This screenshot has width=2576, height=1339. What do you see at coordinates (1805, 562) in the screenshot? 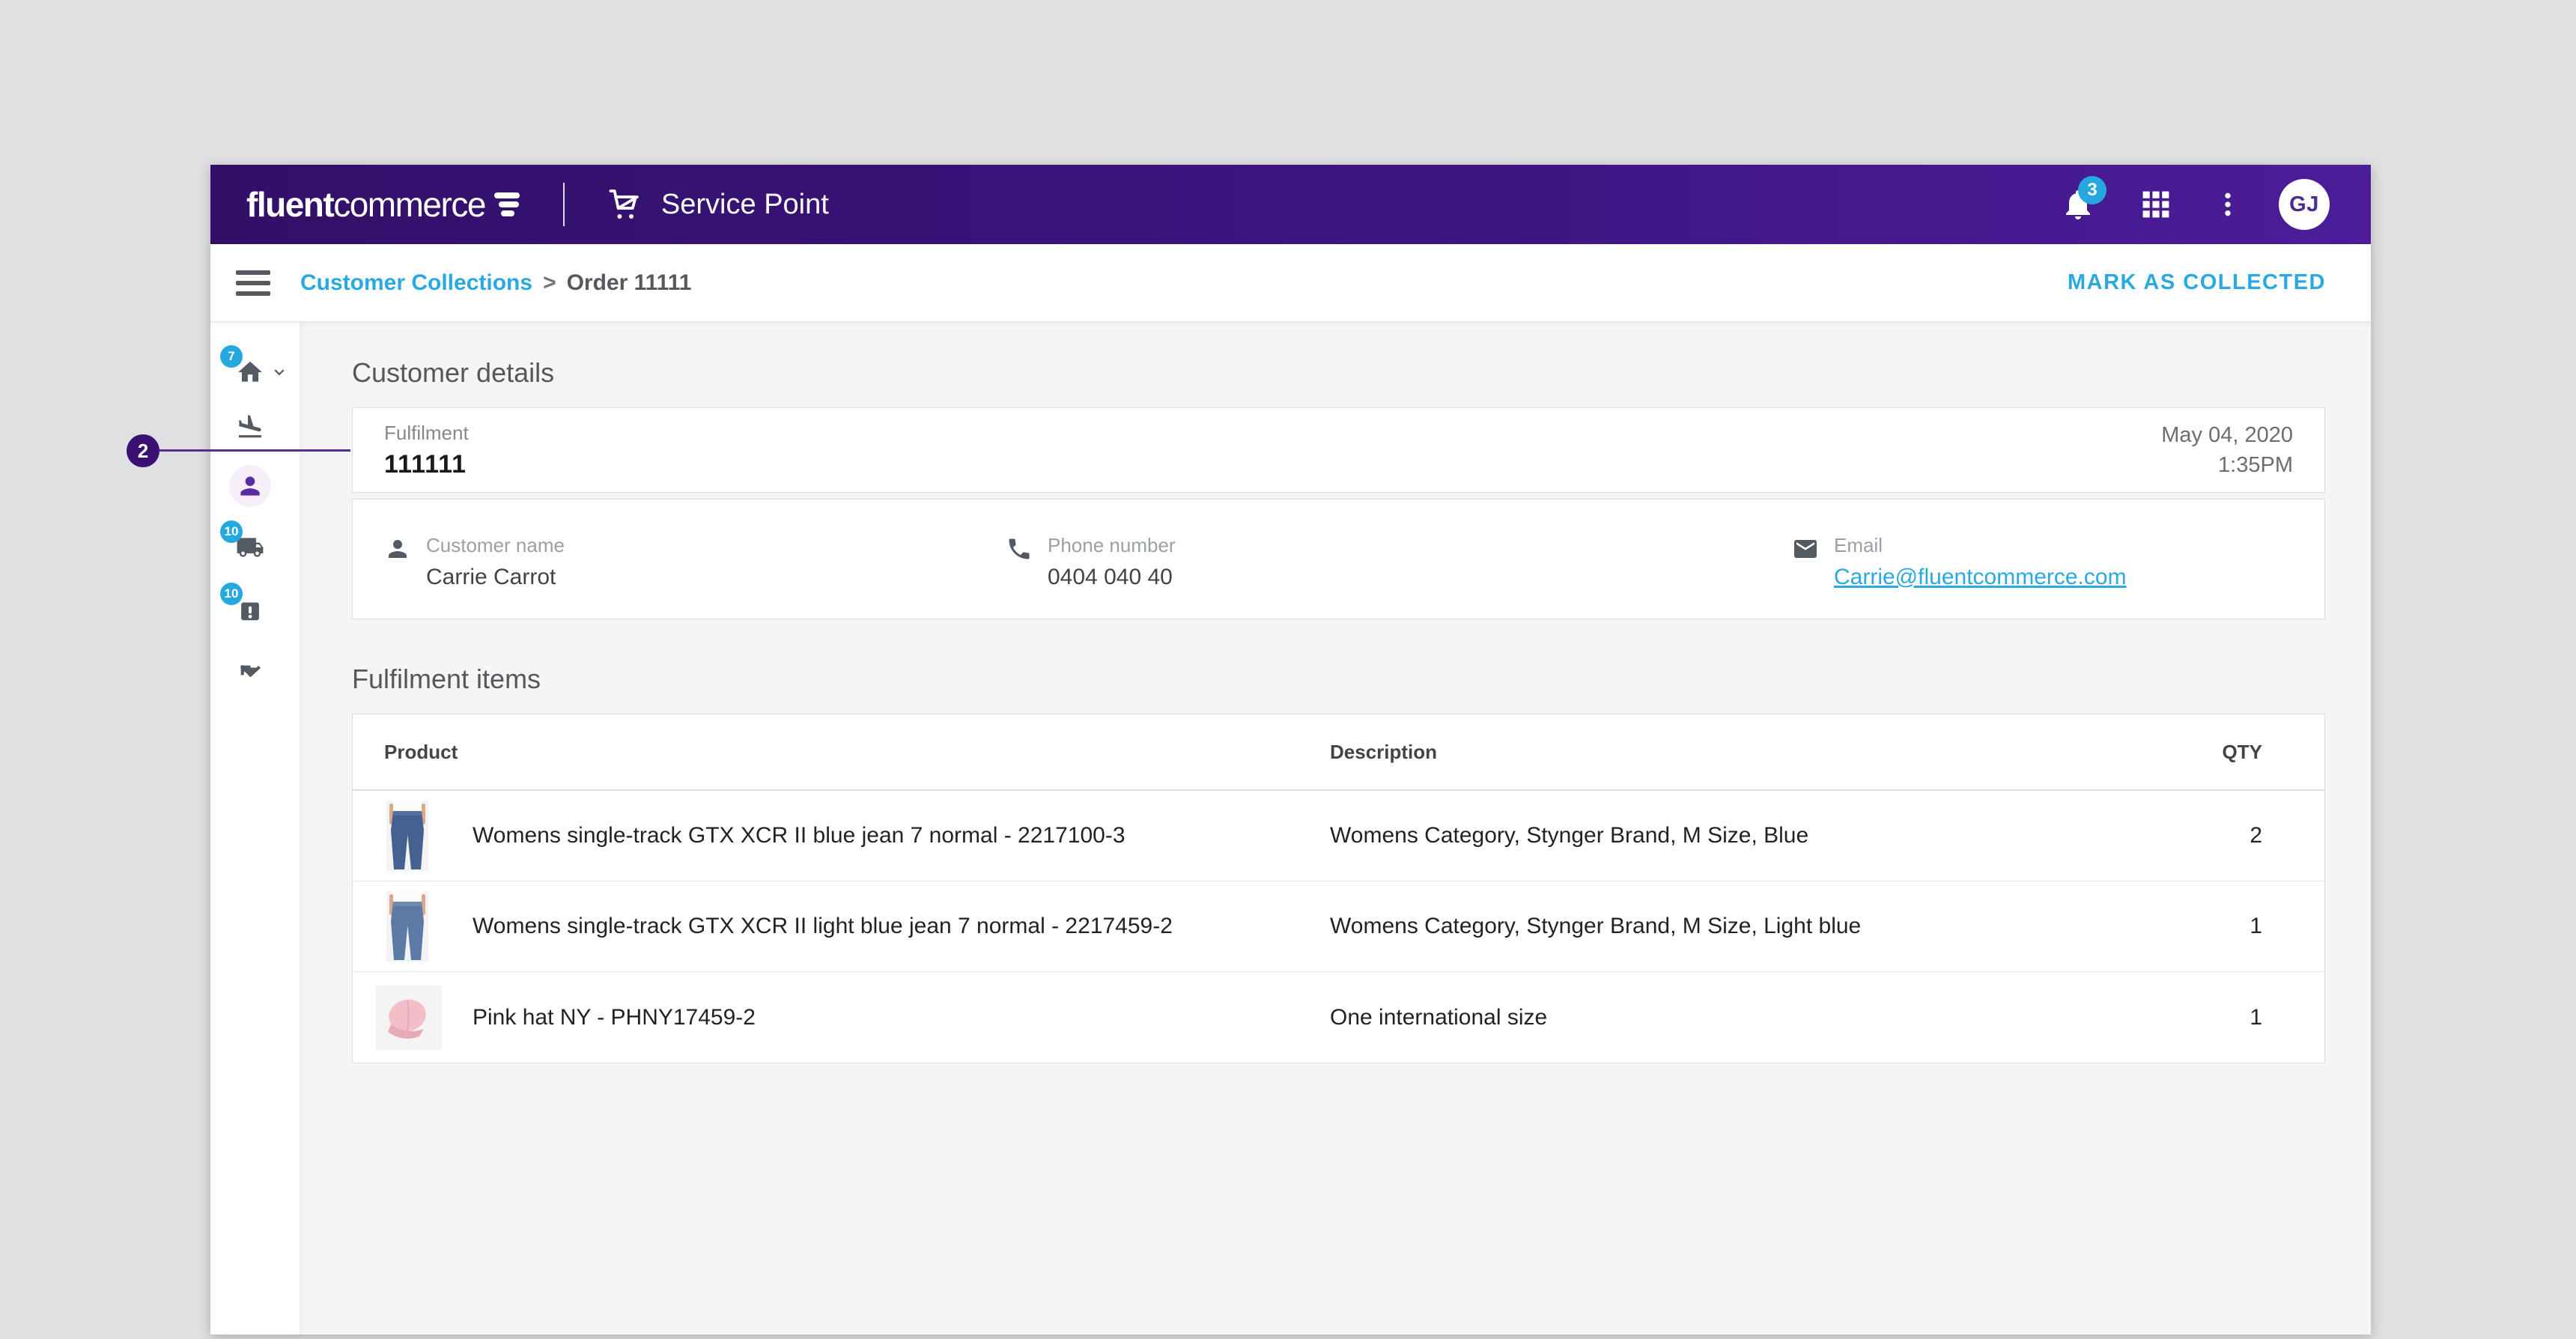
I see `email-icon` at bounding box center [1805, 562].